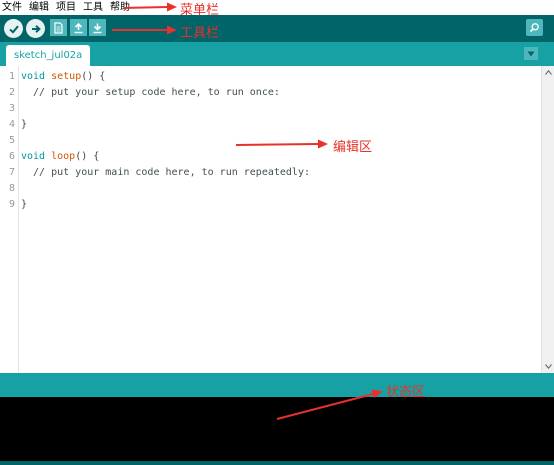 Image resolution: width=554 pixels, height=465 pixels. I want to click on menu-help: 帮助, so click(120, 7).